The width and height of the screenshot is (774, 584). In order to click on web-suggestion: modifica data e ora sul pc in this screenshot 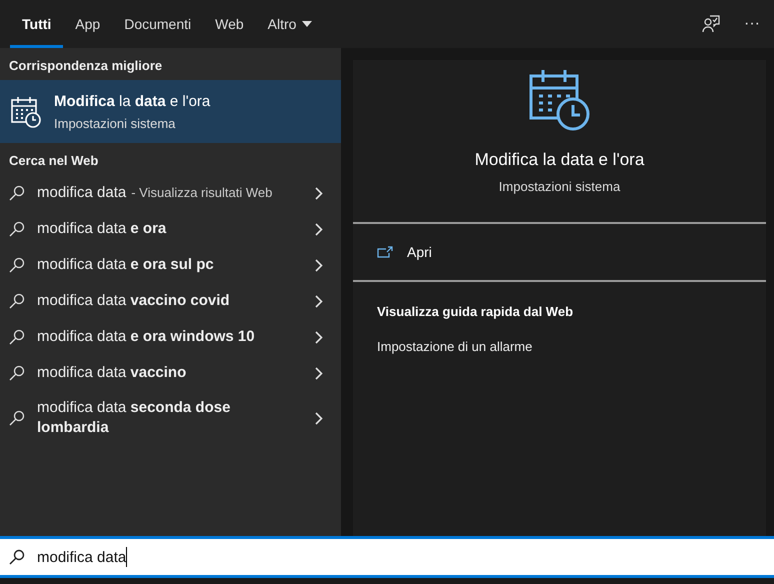, I will do `click(170, 265)`.